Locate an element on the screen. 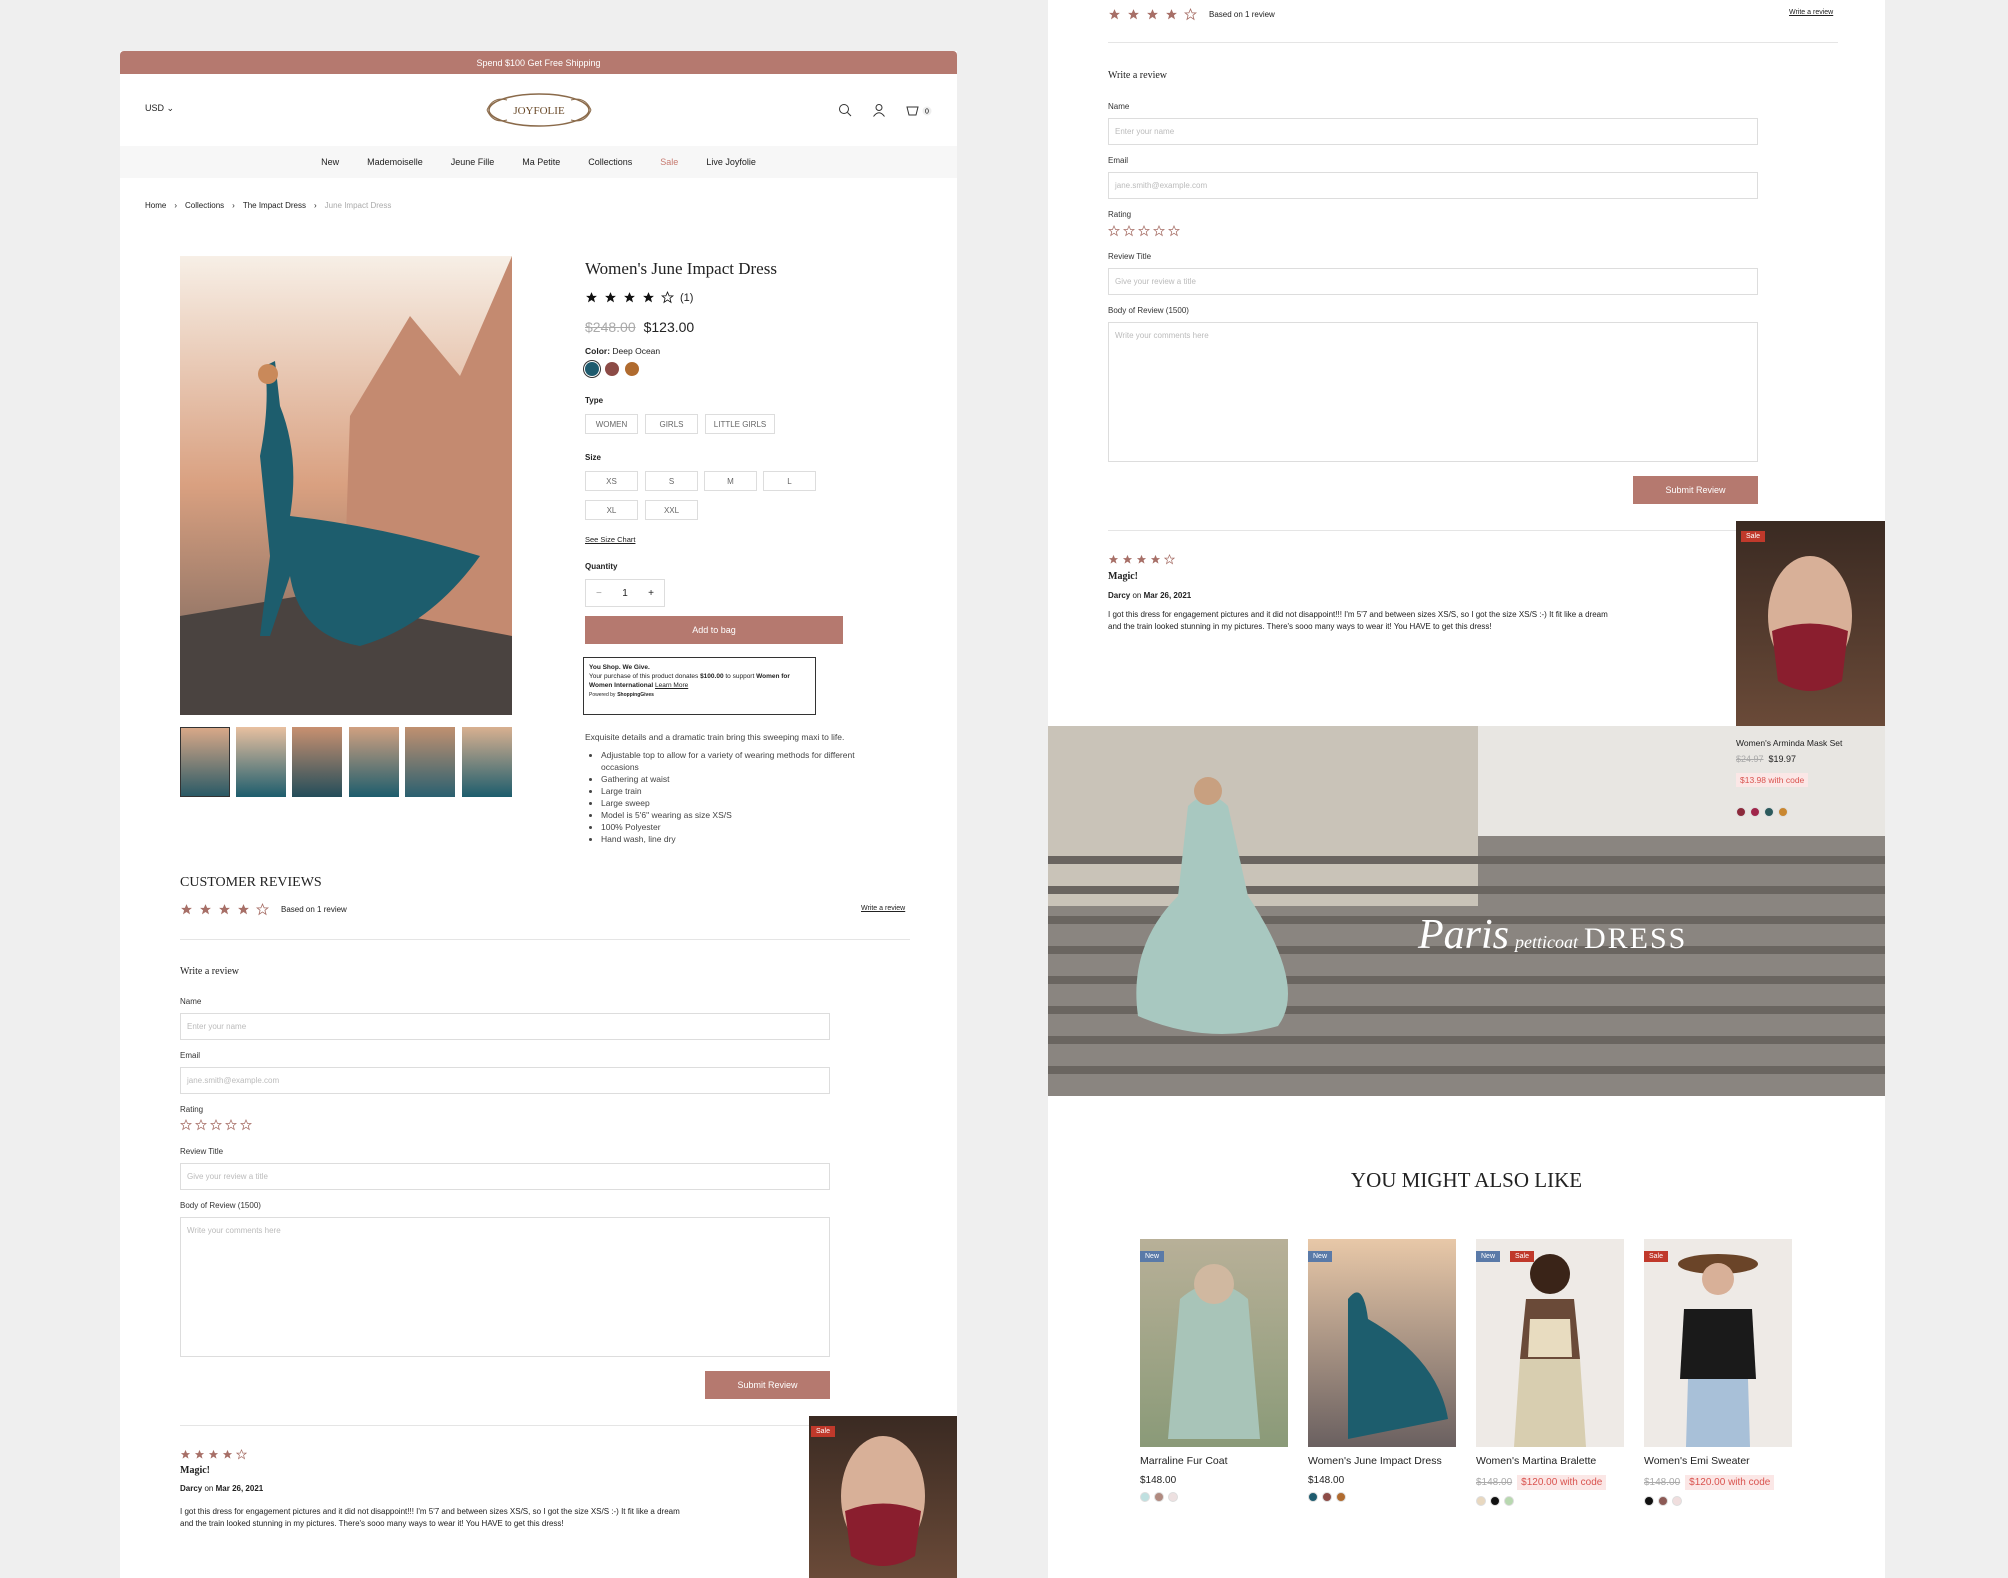 The height and width of the screenshot is (1578, 2008). nav-collections: Collections is located at coordinates (610, 162).